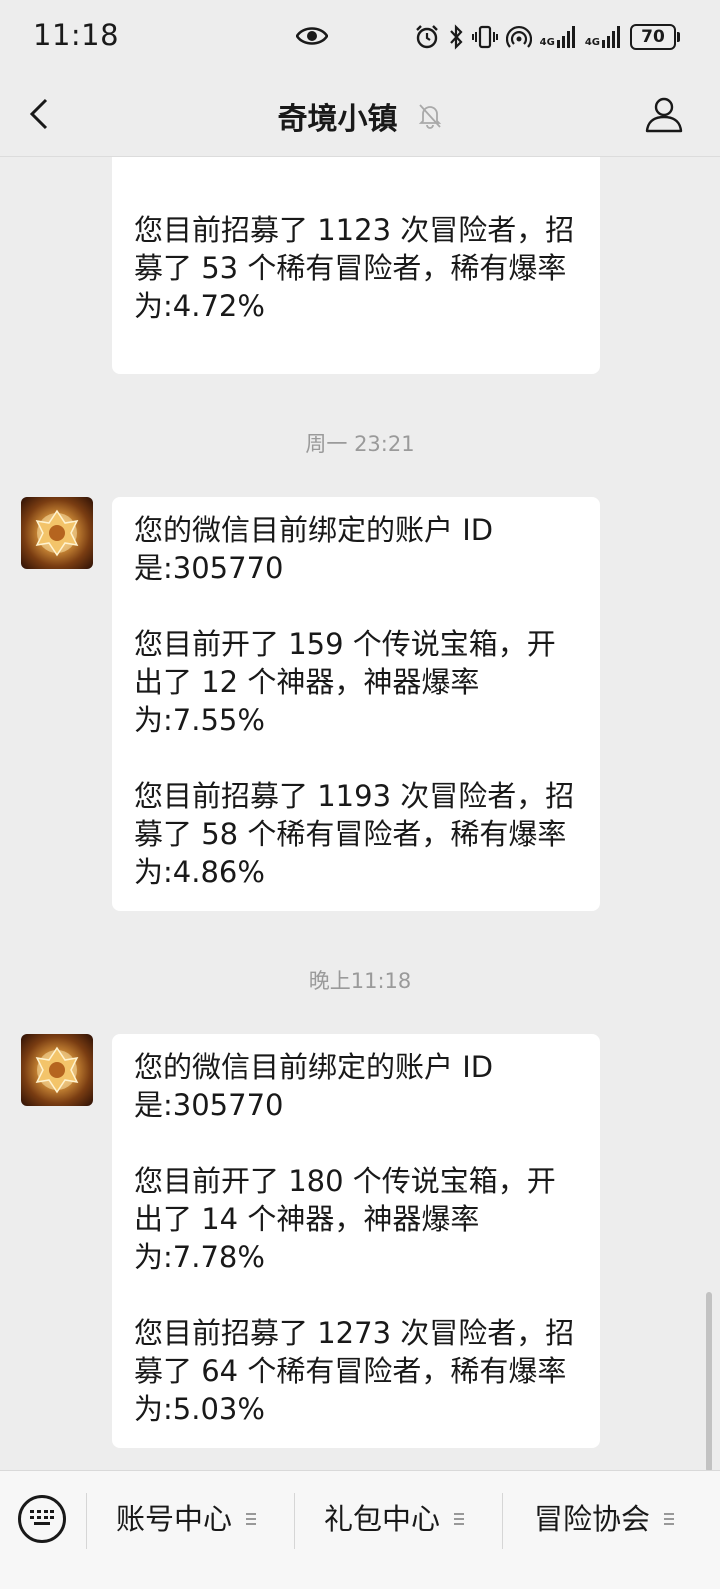 The image size is (720, 1589). Describe the element at coordinates (337, 119) in the screenshot. I see `chat-title: 奇境小镇` at that location.